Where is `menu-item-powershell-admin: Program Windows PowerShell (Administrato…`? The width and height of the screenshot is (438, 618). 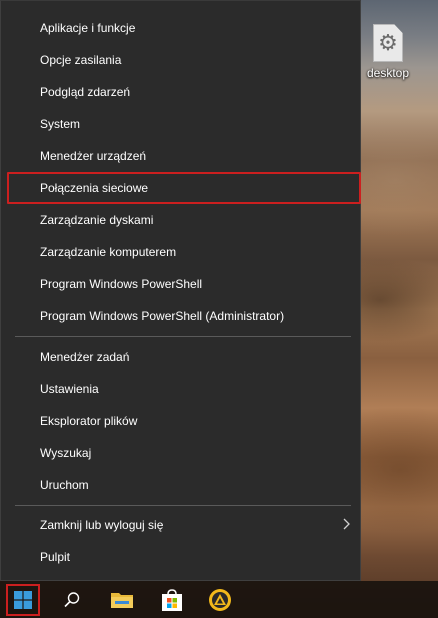 menu-item-powershell-admin: Program Windows PowerShell (Administrato… is located at coordinates (184, 316).